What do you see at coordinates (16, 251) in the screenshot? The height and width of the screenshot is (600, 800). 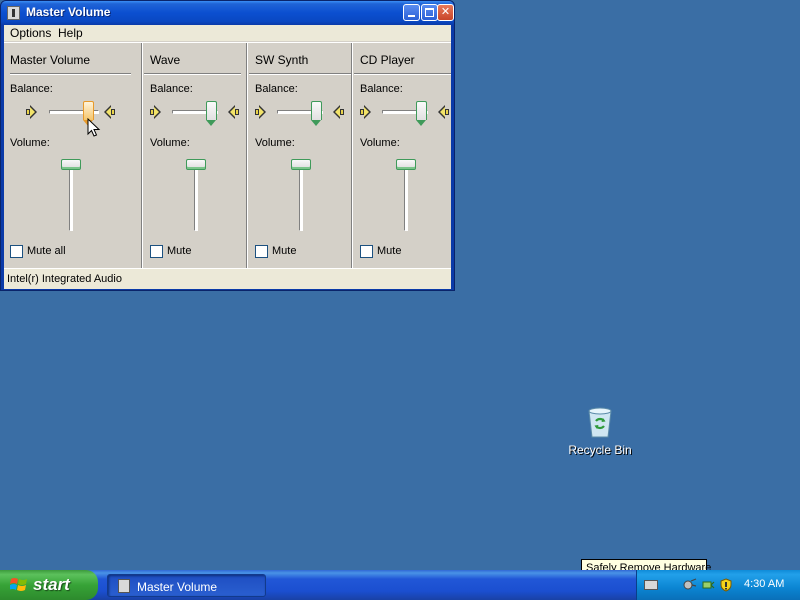 I see `mute-all-checkbox` at bounding box center [16, 251].